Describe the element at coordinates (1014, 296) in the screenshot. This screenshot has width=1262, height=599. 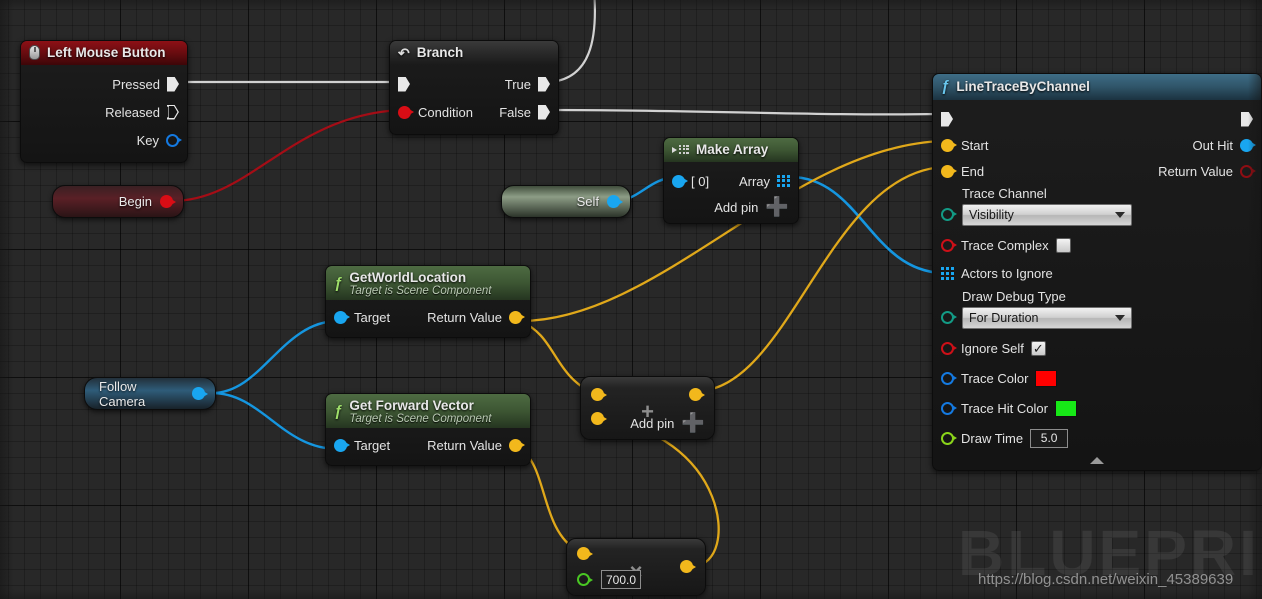
I see `pin-label-draw-debug-type: Draw Debug Type` at that location.